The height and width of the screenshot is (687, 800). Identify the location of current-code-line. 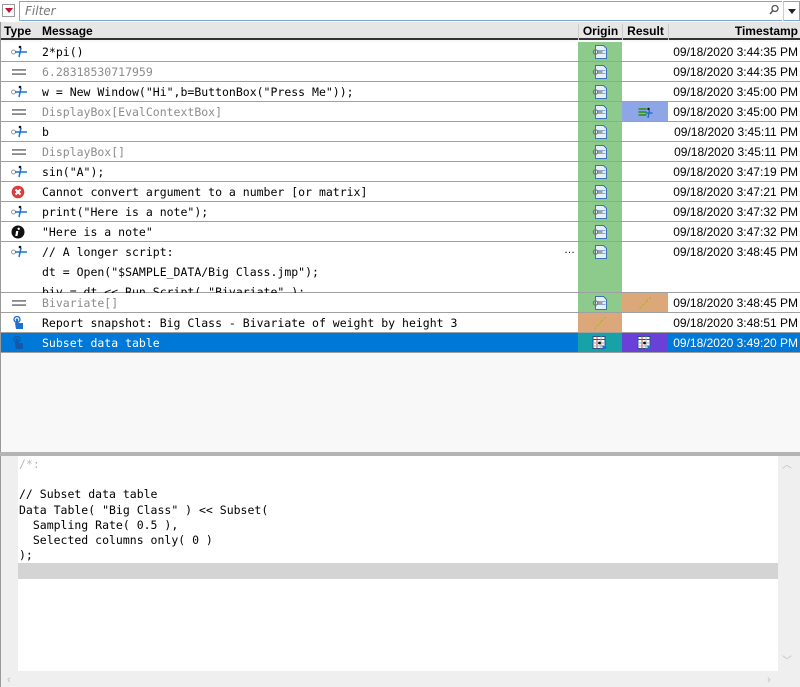
(398, 571).